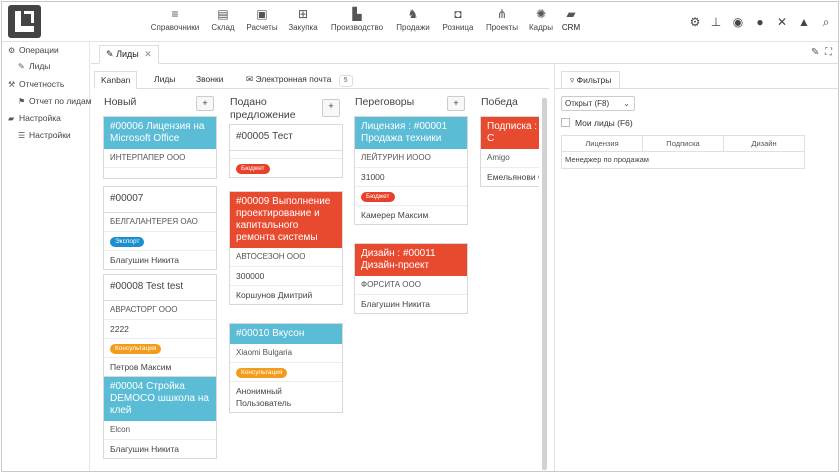 This screenshot has width=840, height=473. What do you see at coordinates (160, 310) in the screenshot?
I see `card-company: АВРАСТОРГ ООО` at bounding box center [160, 310].